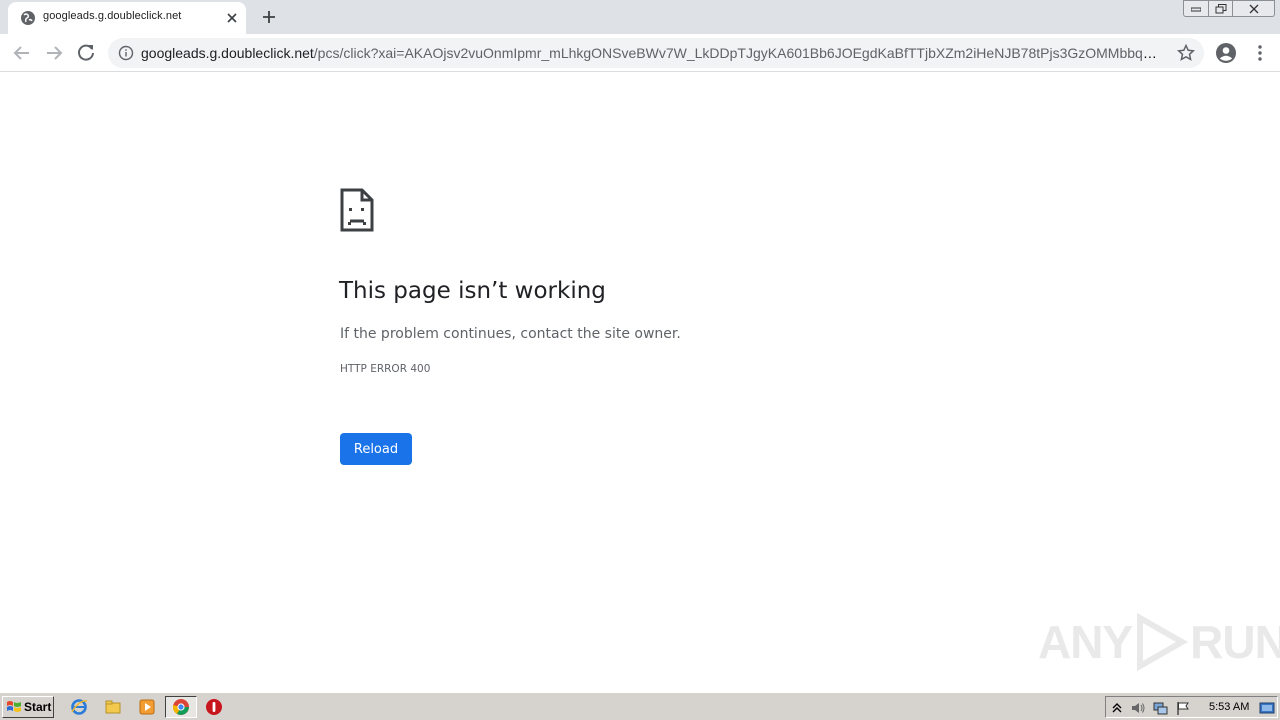  Describe the element at coordinates (54, 53) in the screenshot. I see `arrow-right-icon` at that location.